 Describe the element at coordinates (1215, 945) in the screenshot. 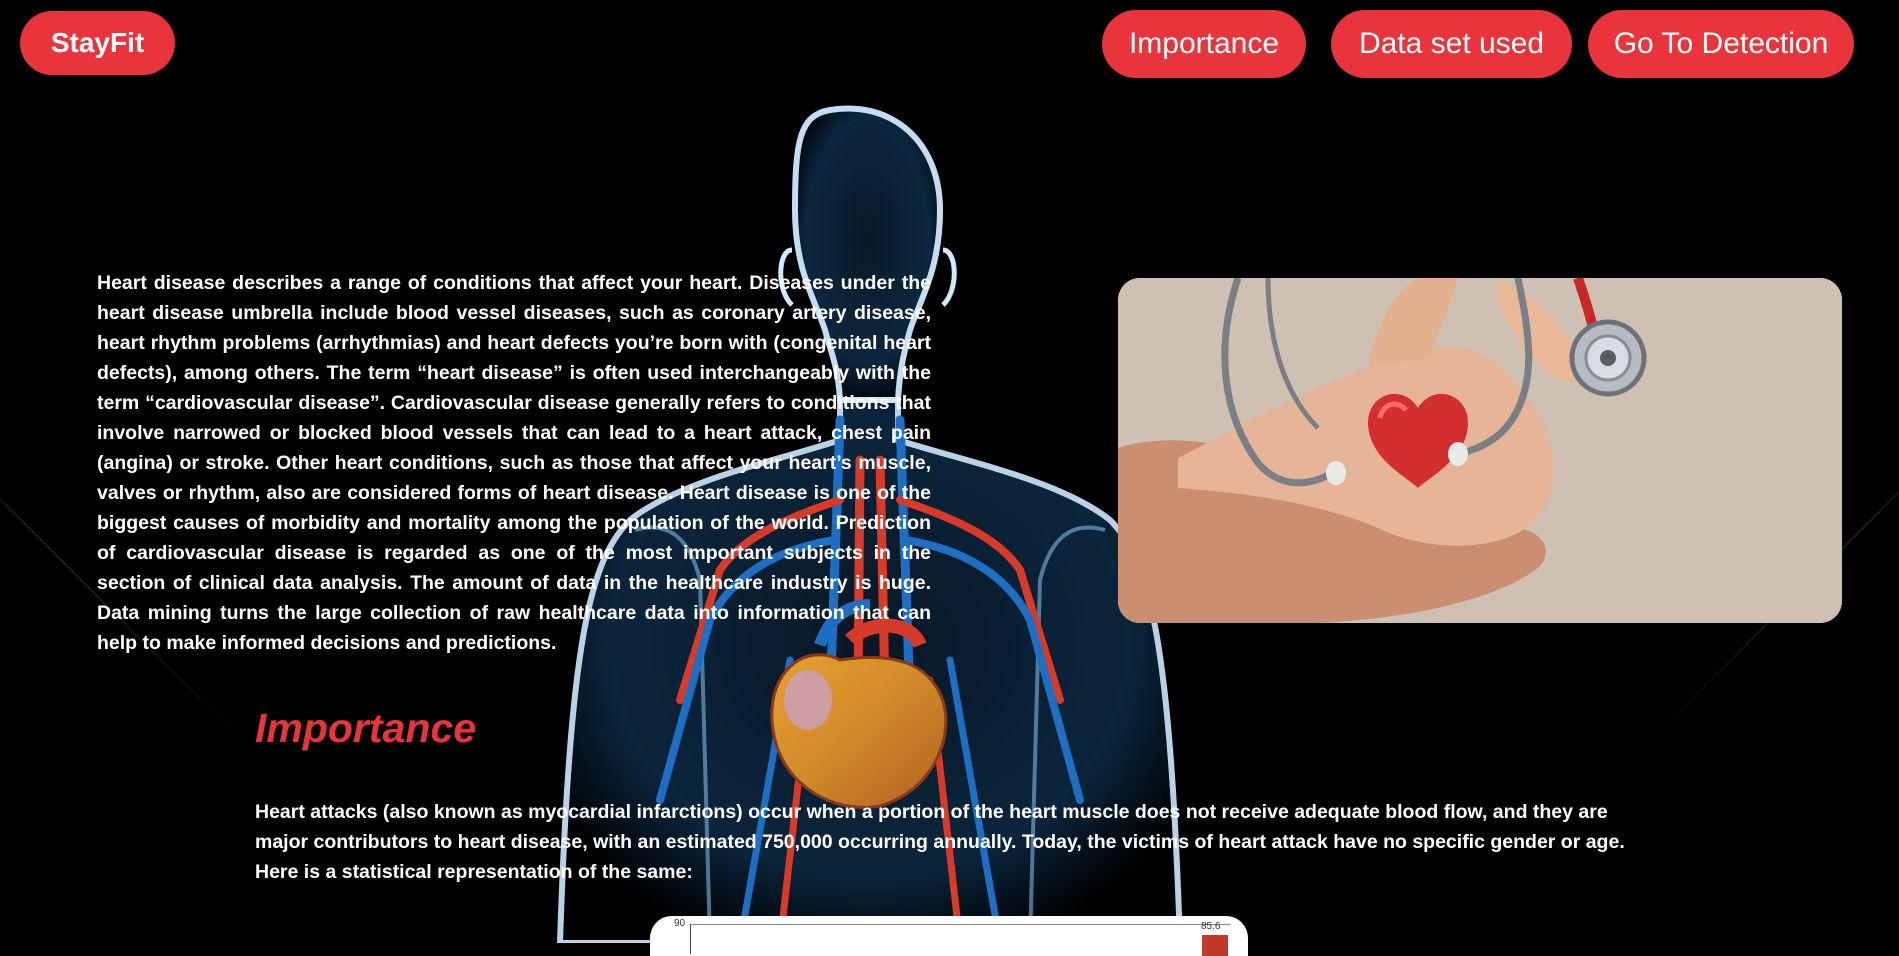

I see `chart-bar` at that location.